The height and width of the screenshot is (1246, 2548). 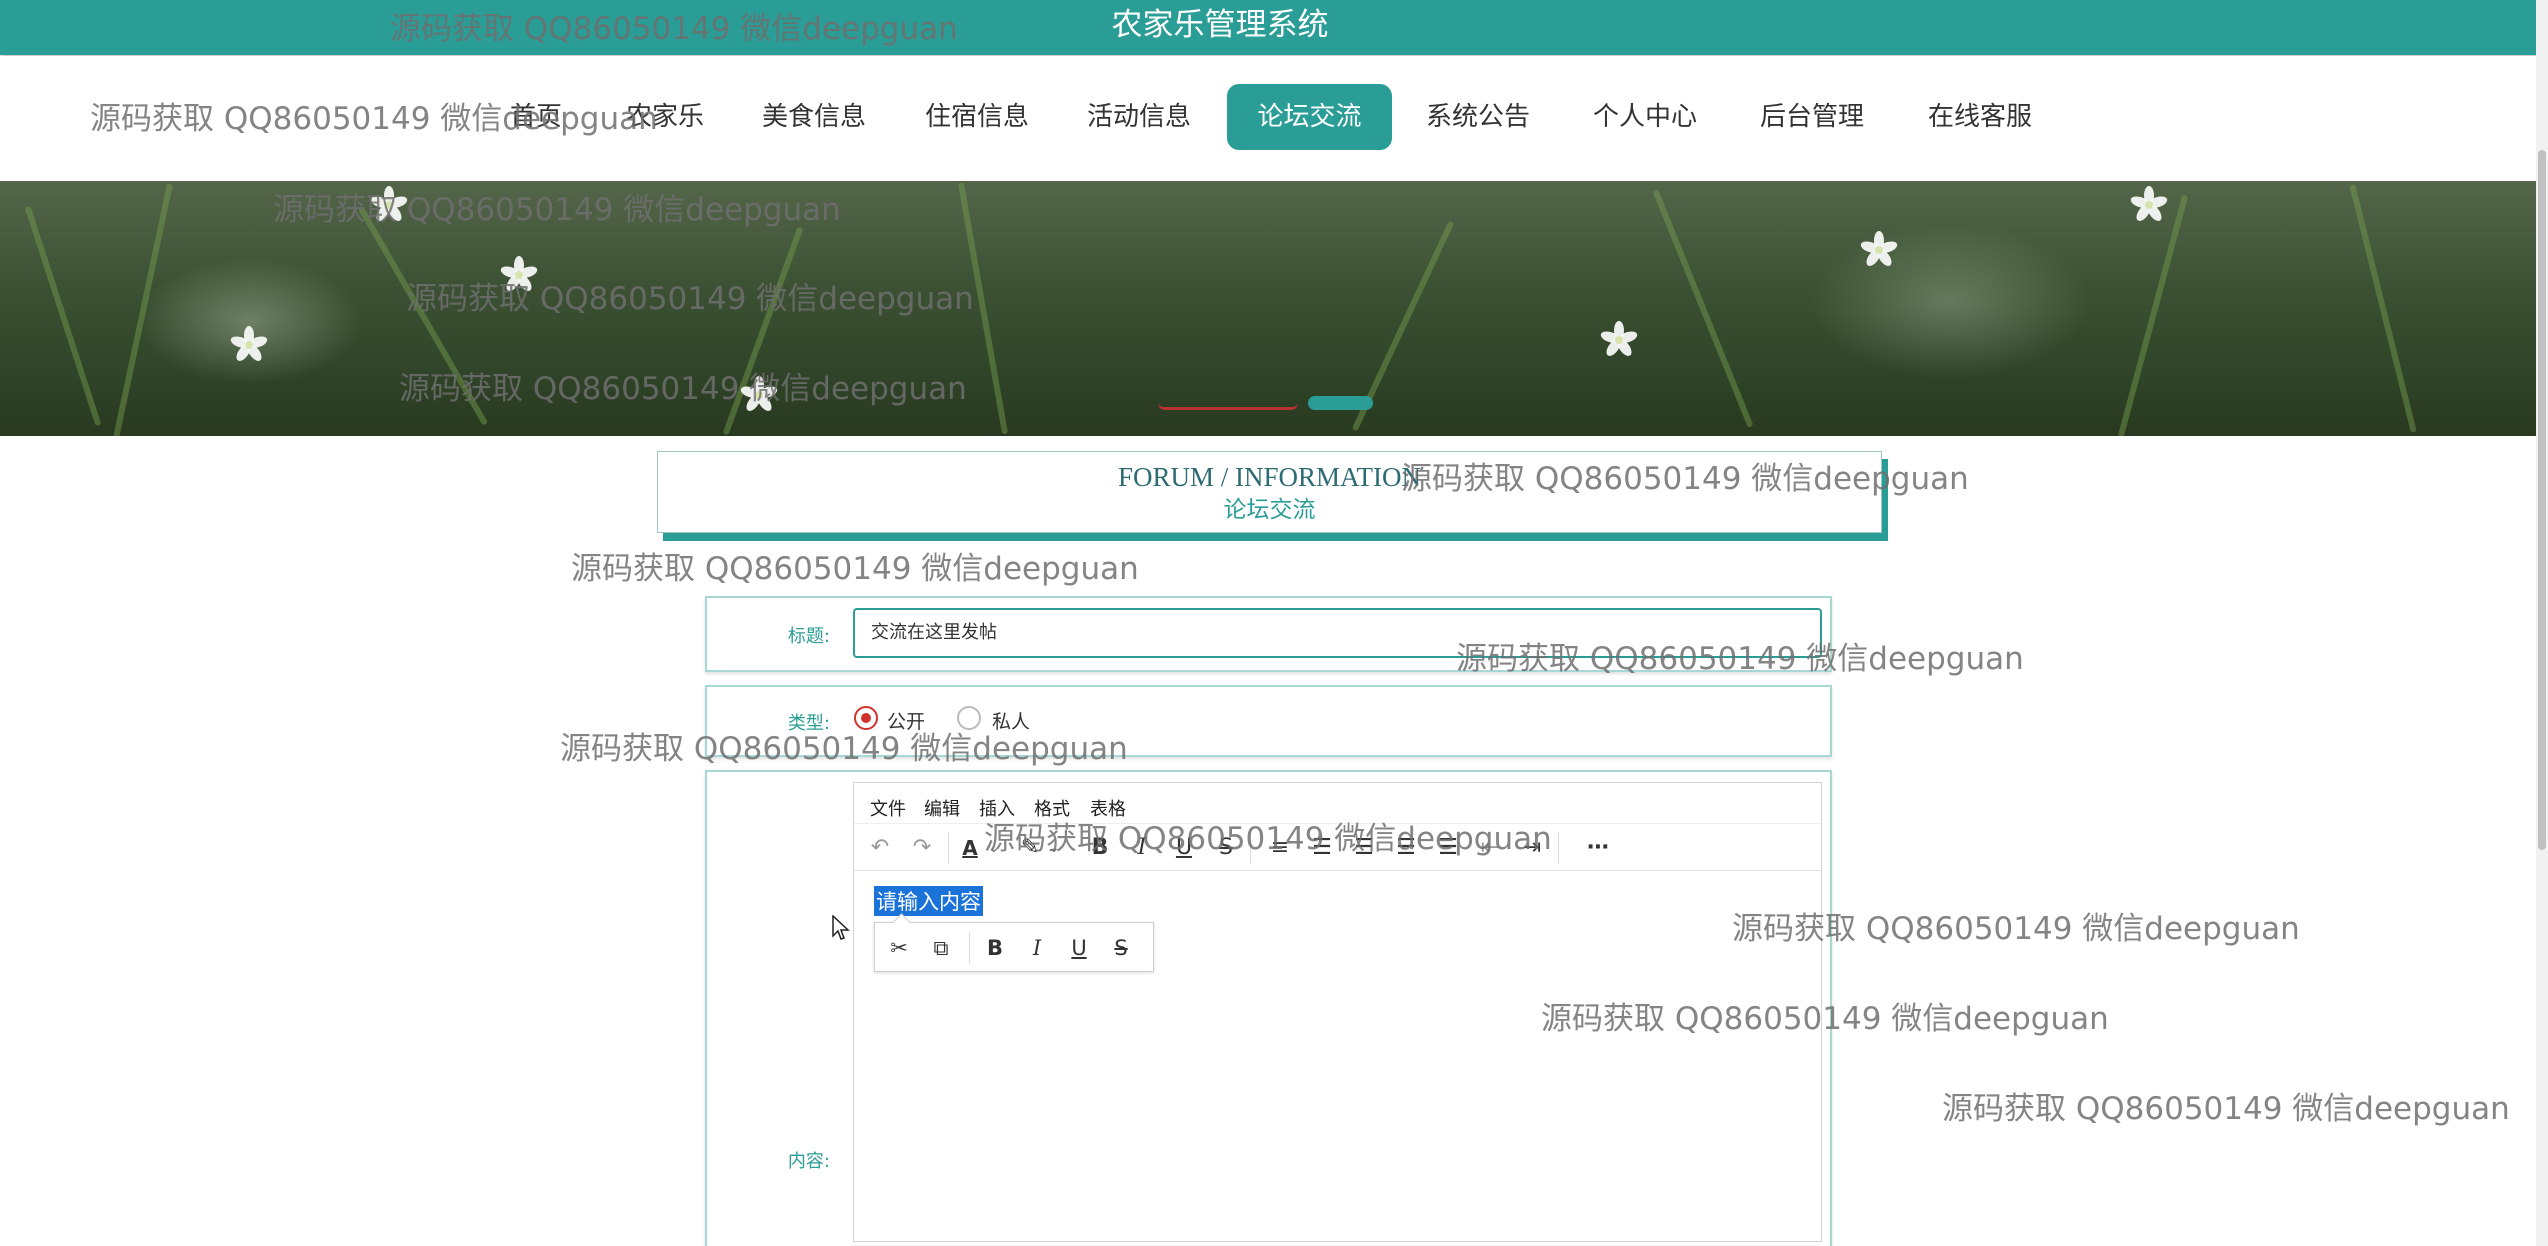 I want to click on nav-item-support: 在线客服, so click(x=1980, y=117).